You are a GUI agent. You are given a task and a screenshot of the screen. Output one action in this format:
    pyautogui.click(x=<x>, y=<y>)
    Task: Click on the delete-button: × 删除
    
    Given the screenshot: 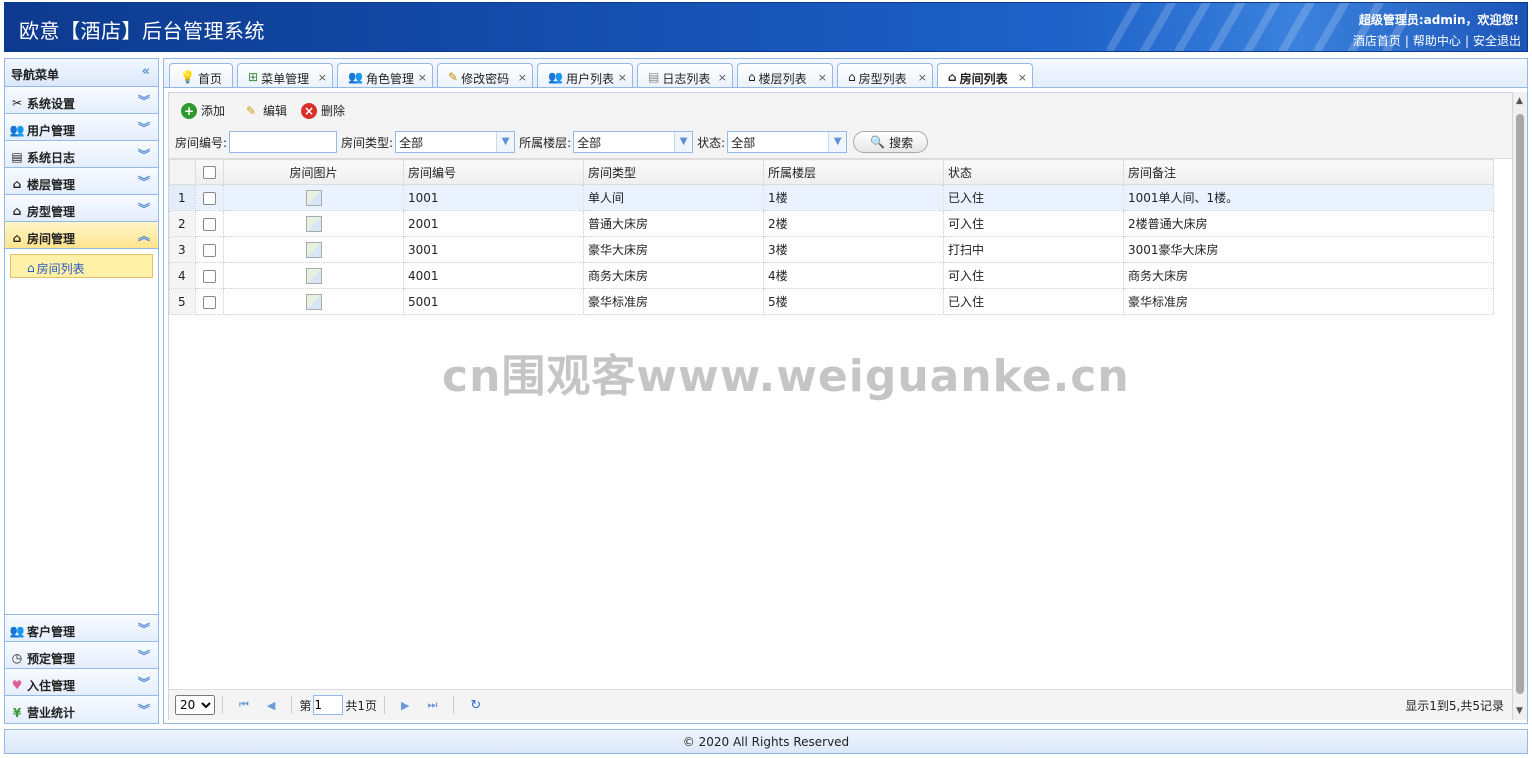 What is the action you would take?
    pyautogui.click(x=323, y=110)
    